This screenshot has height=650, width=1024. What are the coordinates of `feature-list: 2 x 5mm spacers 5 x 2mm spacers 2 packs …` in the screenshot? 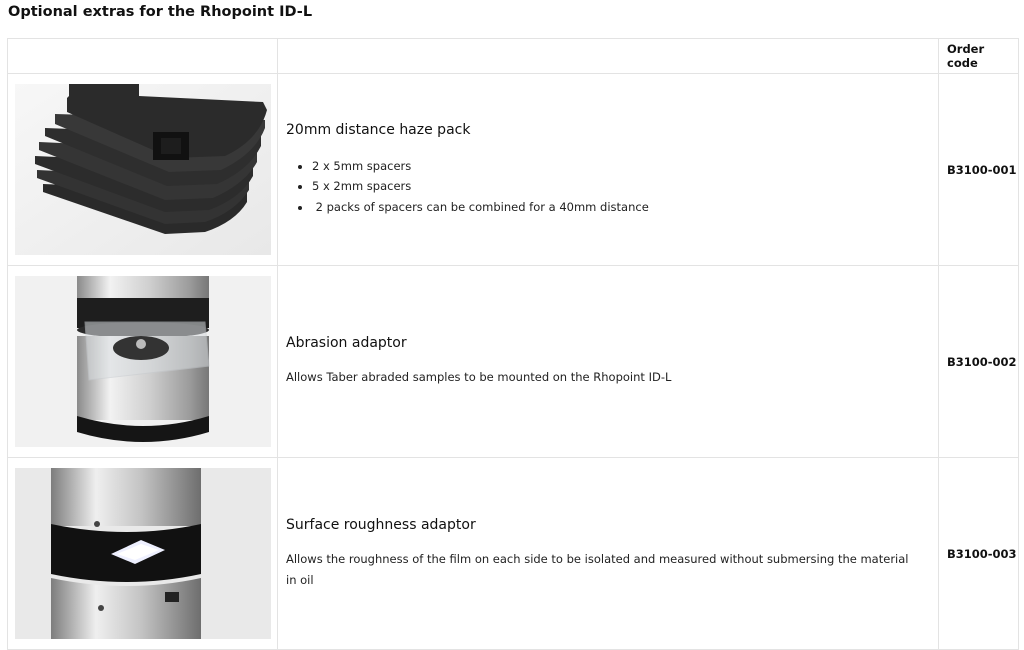 It's located at (603, 187).